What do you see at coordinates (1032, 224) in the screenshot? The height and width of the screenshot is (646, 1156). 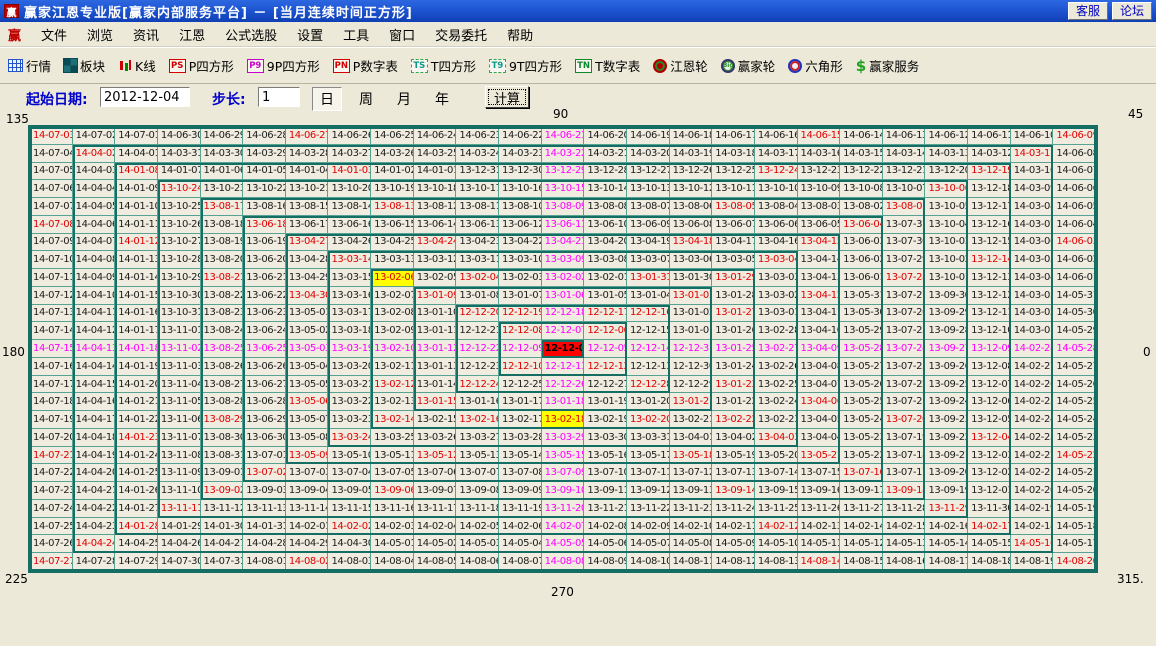 I see `date-cell: 14-03-07` at bounding box center [1032, 224].